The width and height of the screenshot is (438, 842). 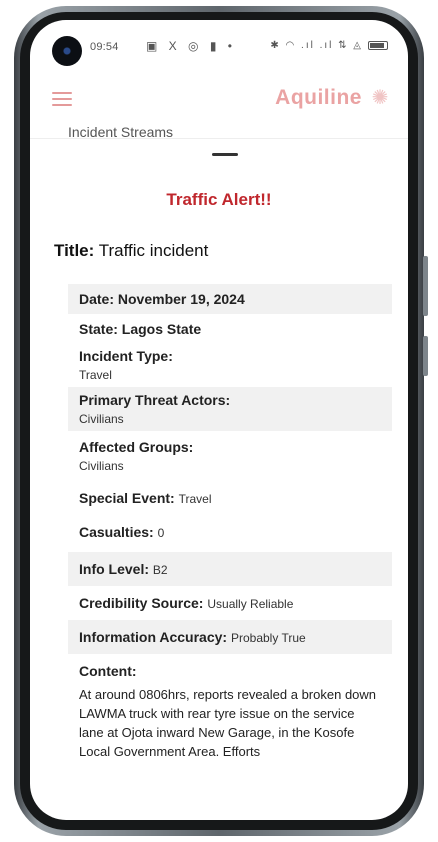 What do you see at coordinates (380, 98) in the screenshot?
I see `logo-sun-icon: ✺` at bounding box center [380, 98].